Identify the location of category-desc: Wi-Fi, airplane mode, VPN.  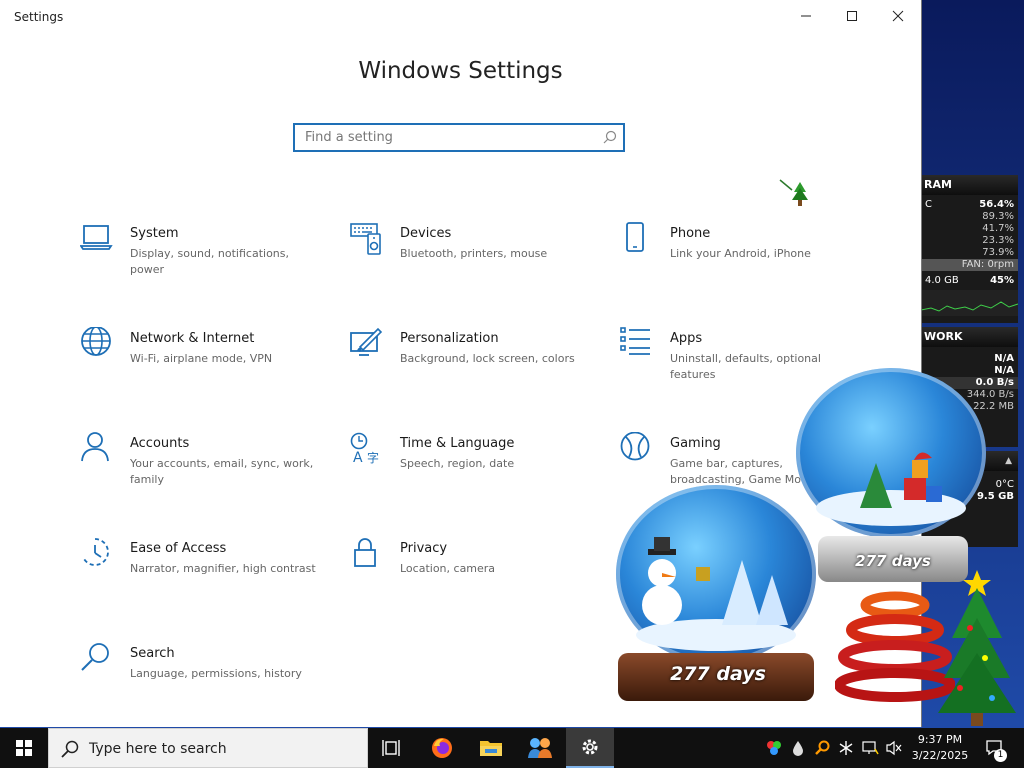
(201, 358).